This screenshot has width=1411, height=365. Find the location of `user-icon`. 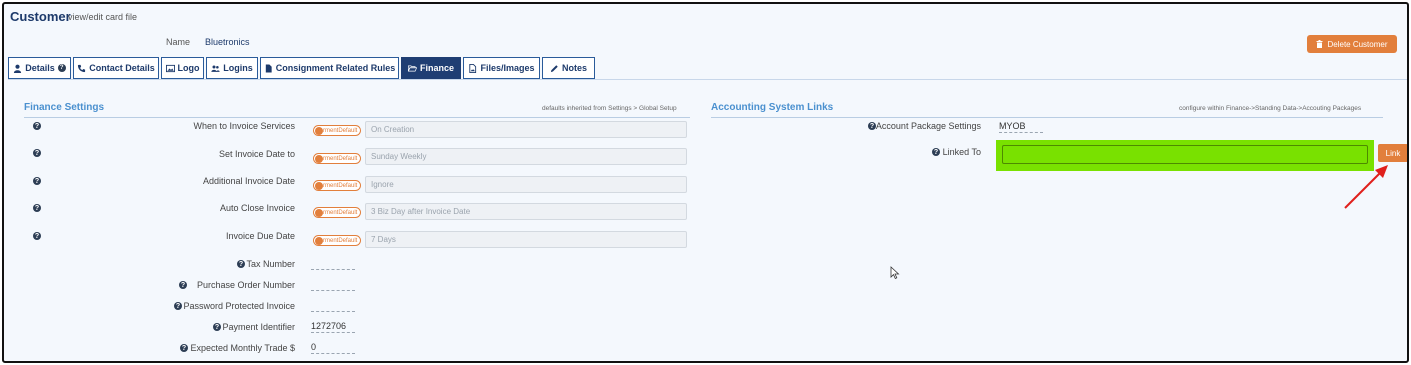

user-icon is located at coordinates (18, 68).